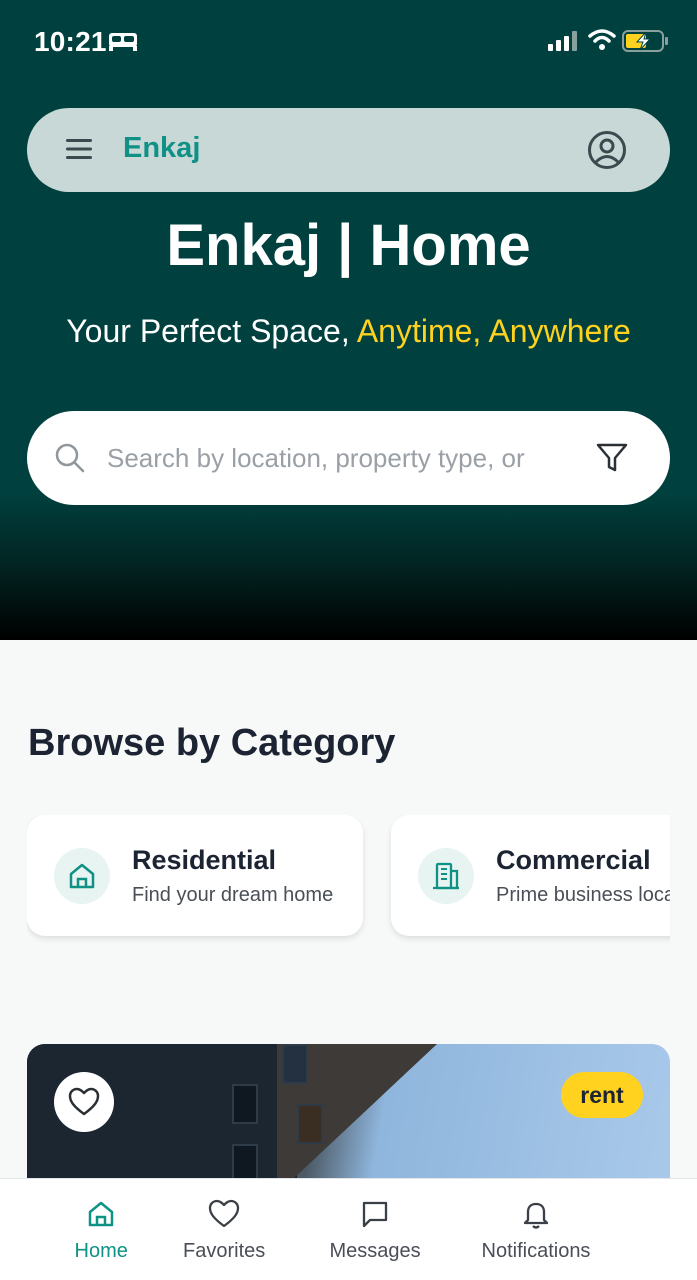 The image size is (697, 1280). What do you see at coordinates (348, 150) in the screenshot?
I see `app-header: Enkaj` at bounding box center [348, 150].